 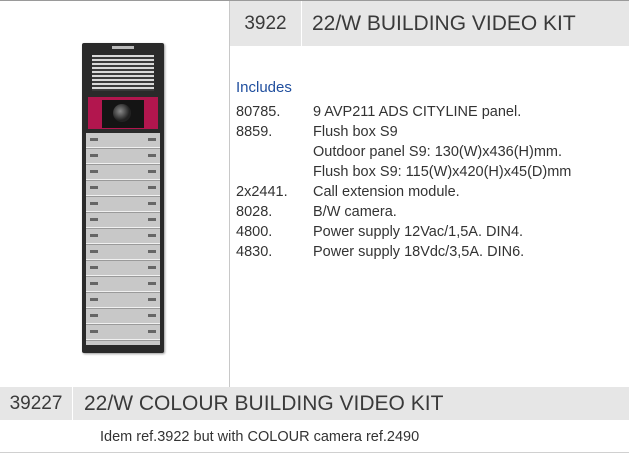 I want to click on item-description: 9 AVP211 ADS CITYLINE panel., so click(x=417, y=112).